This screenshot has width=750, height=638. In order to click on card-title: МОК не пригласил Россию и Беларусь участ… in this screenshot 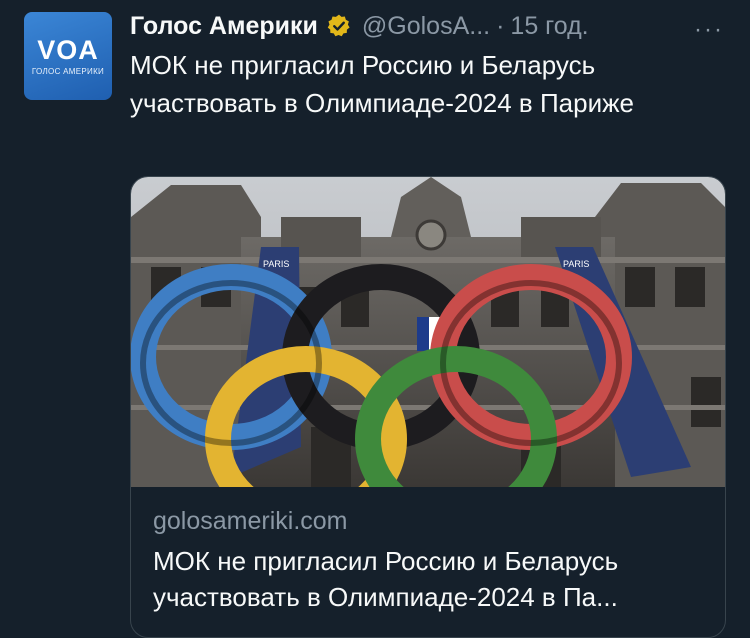, I will do `click(433, 579)`.